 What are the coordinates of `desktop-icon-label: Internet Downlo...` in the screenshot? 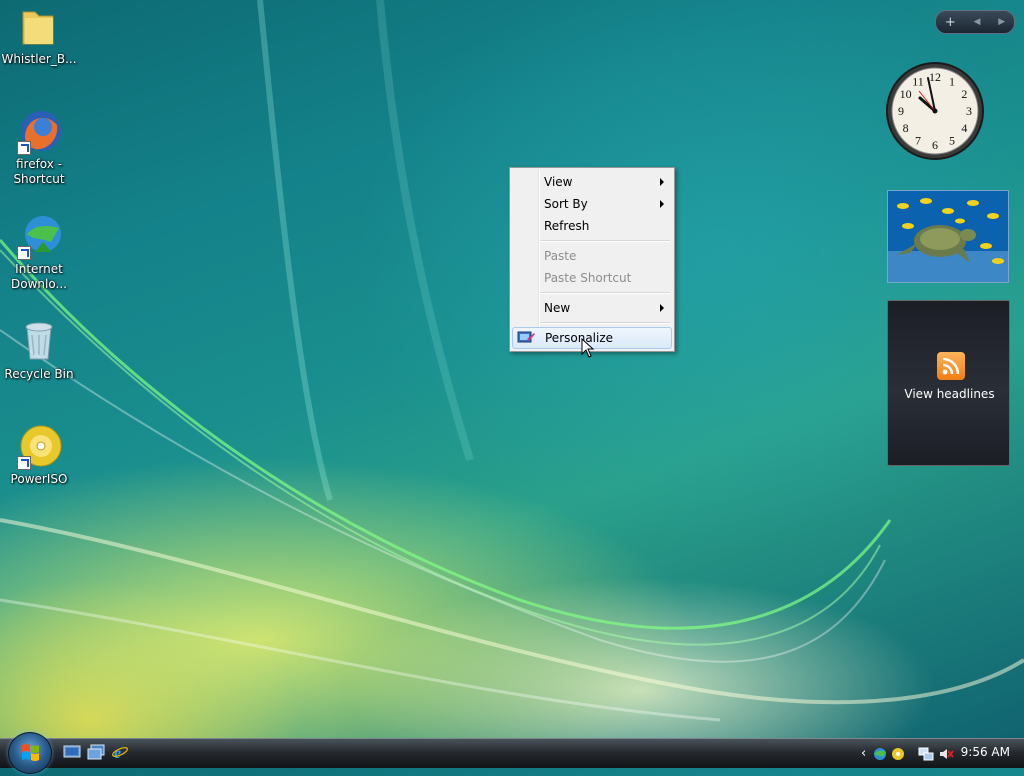 It's located at (39, 276).